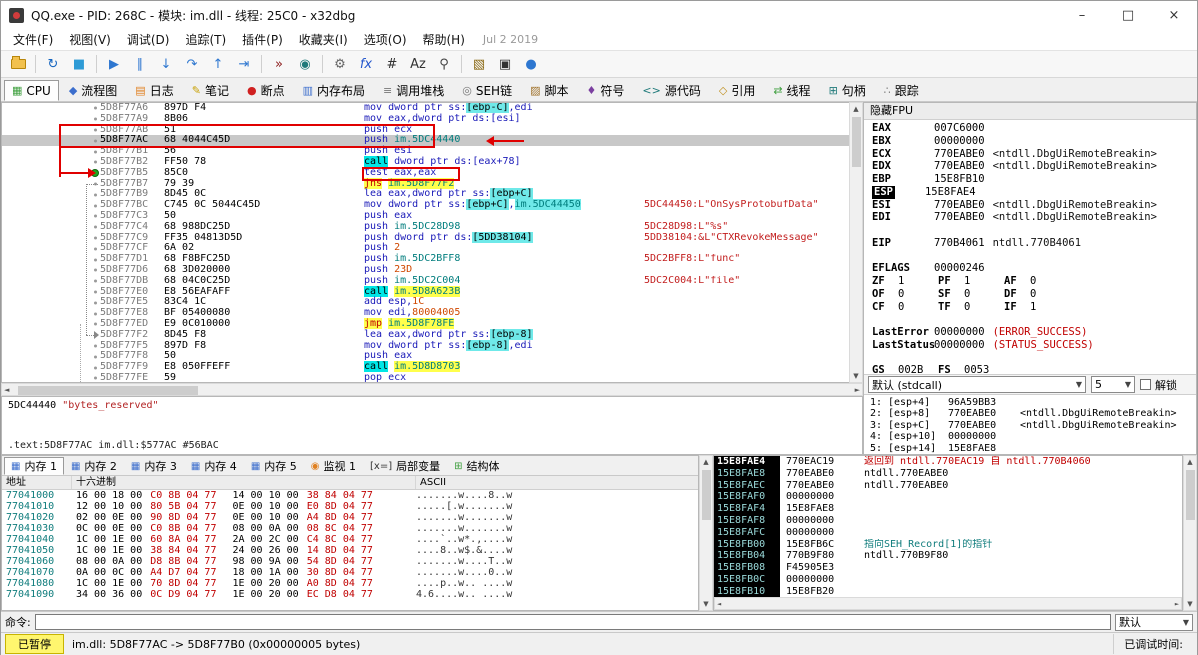 The height and width of the screenshot is (655, 1198). What do you see at coordinates (791, 90) in the screenshot?
I see `tab-线程: ⇄ 线程` at bounding box center [791, 90].